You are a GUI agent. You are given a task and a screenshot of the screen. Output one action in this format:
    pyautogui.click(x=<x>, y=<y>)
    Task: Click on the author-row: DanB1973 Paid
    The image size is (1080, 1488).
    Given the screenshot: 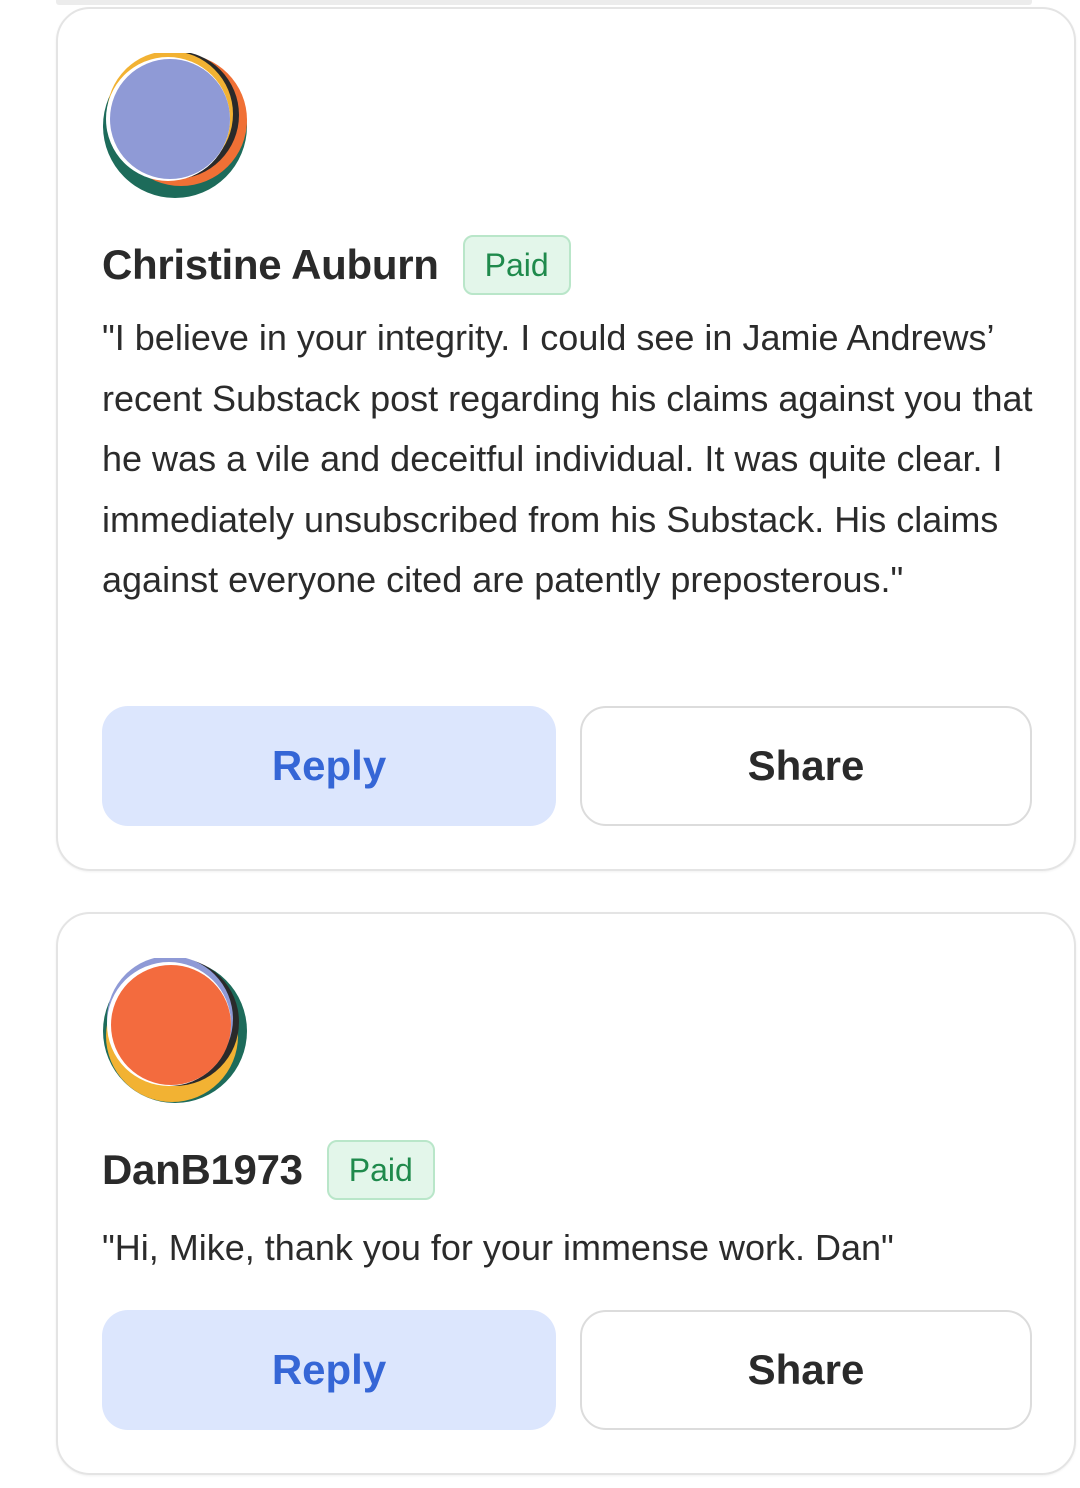 What is the action you would take?
    pyautogui.click(x=268, y=1170)
    